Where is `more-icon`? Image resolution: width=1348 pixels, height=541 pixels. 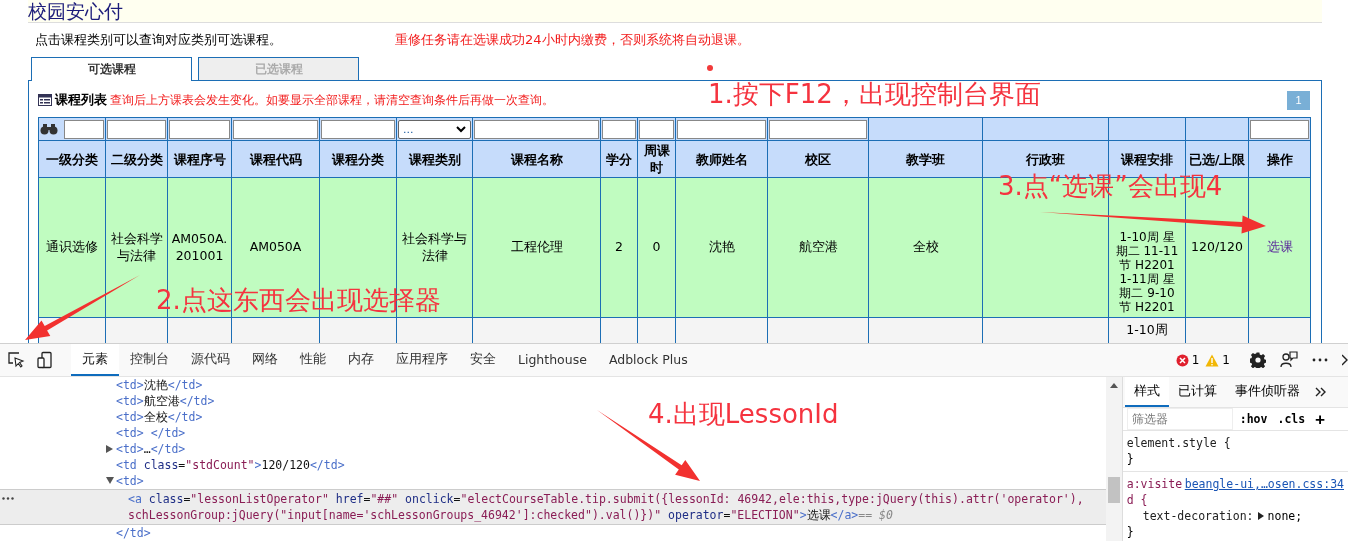
more-icon is located at coordinates (1320, 360).